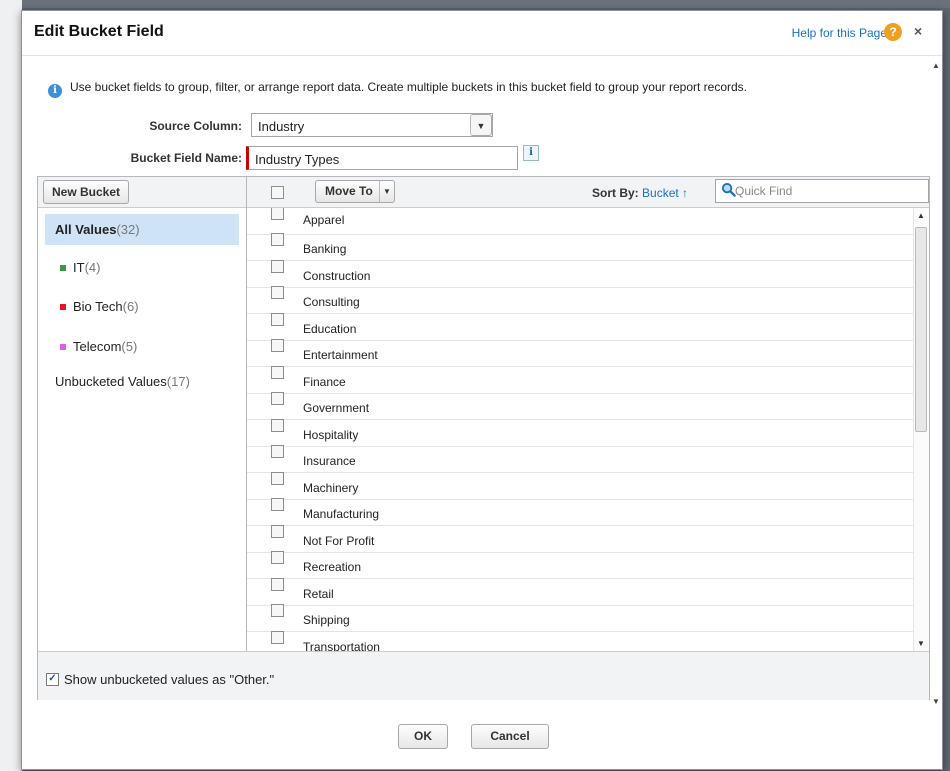  I want to click on bucket-it: IT(4), so click(142, 267).